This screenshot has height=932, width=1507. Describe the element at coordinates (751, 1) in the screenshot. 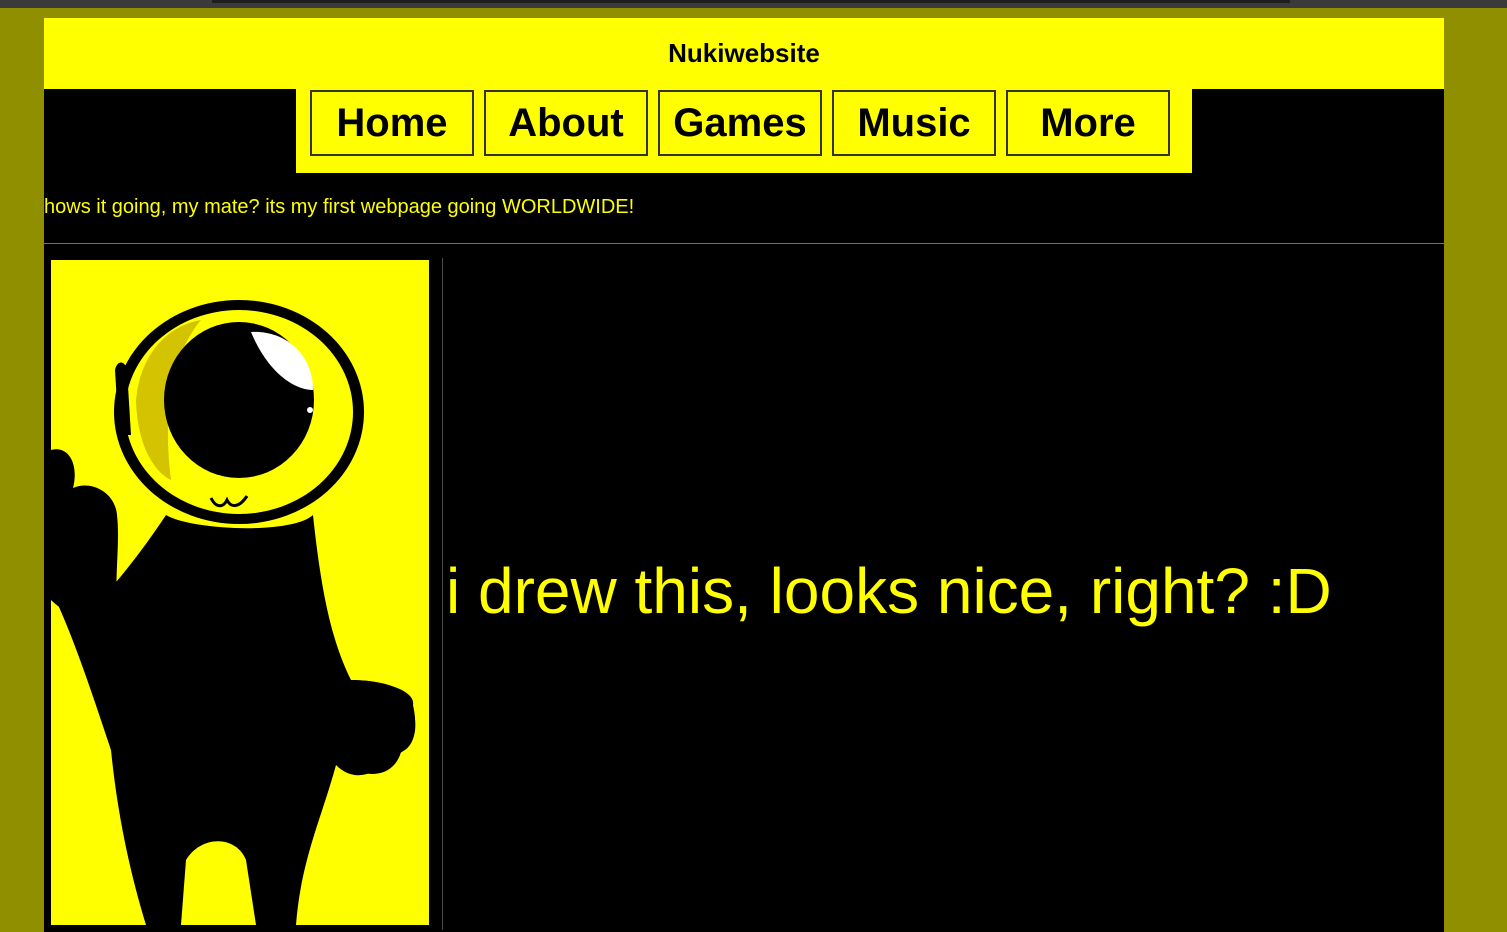

I see `browser-address-bar` at that location.